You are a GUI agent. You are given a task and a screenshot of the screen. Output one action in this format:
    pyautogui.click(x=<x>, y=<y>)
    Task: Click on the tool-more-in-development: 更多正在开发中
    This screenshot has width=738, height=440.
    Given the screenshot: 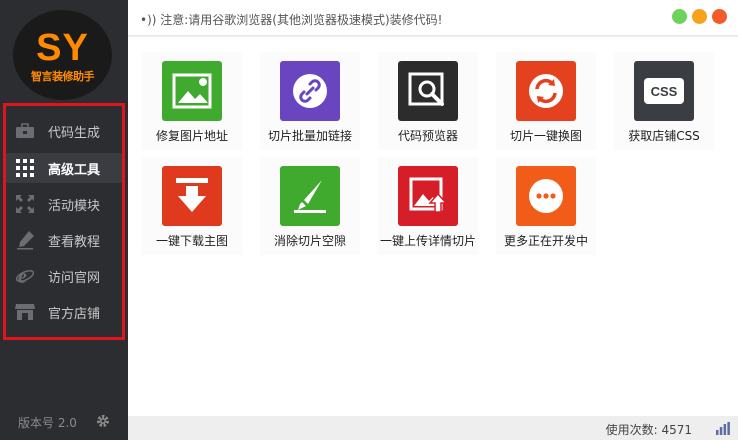 What is the action you would take?
    pyautogui.click(x=546, y=206)
    